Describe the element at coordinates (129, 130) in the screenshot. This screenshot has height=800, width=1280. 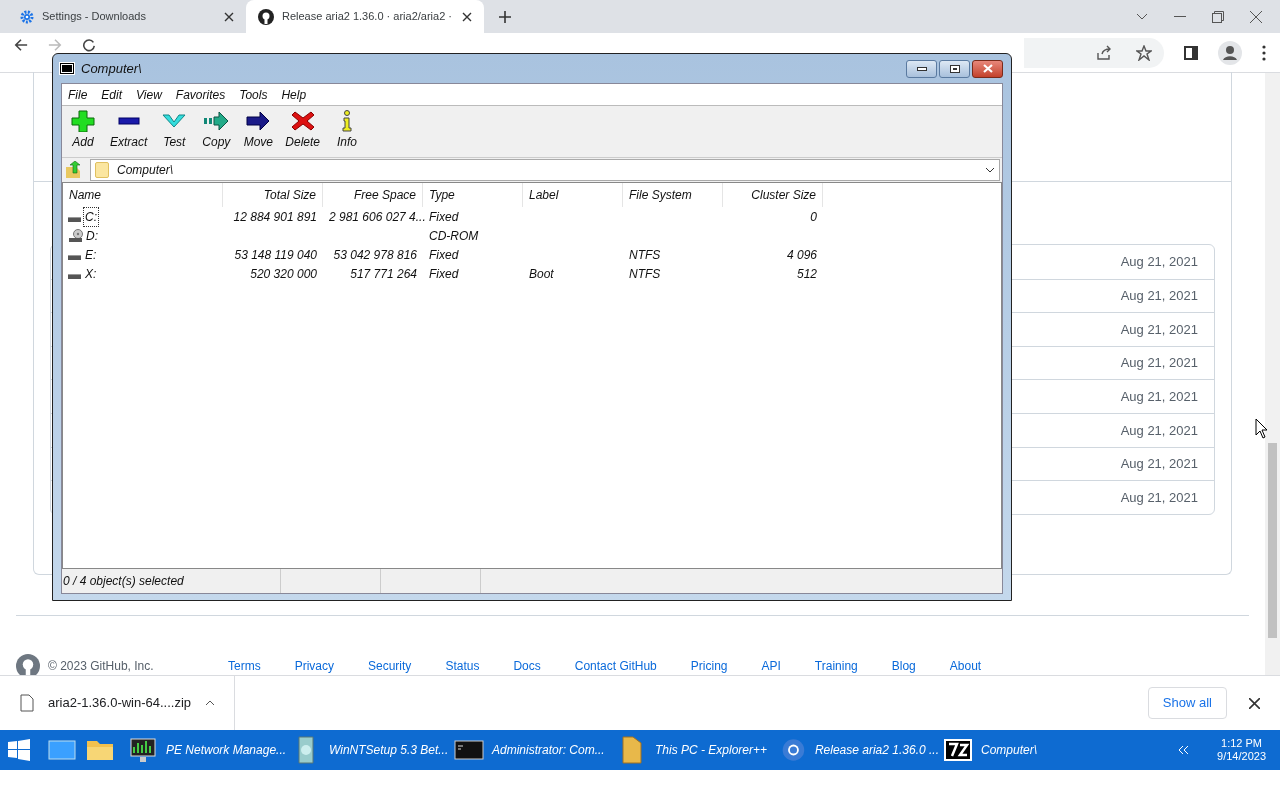
I see `toolbar-button: Extract` at that location.